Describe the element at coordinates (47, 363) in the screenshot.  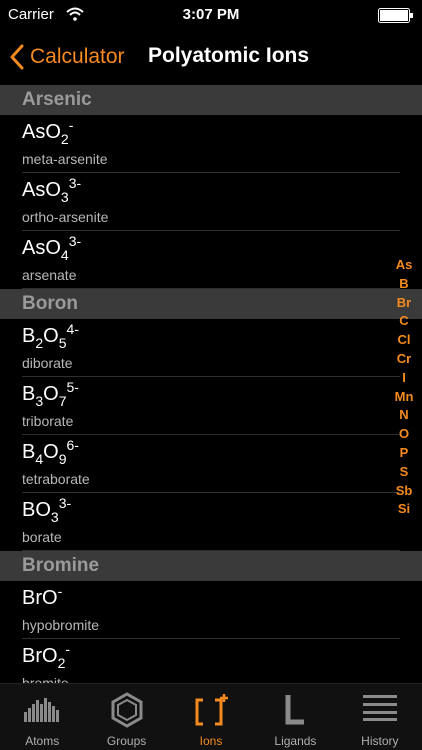
I see `ion-name: diborate` at that location.